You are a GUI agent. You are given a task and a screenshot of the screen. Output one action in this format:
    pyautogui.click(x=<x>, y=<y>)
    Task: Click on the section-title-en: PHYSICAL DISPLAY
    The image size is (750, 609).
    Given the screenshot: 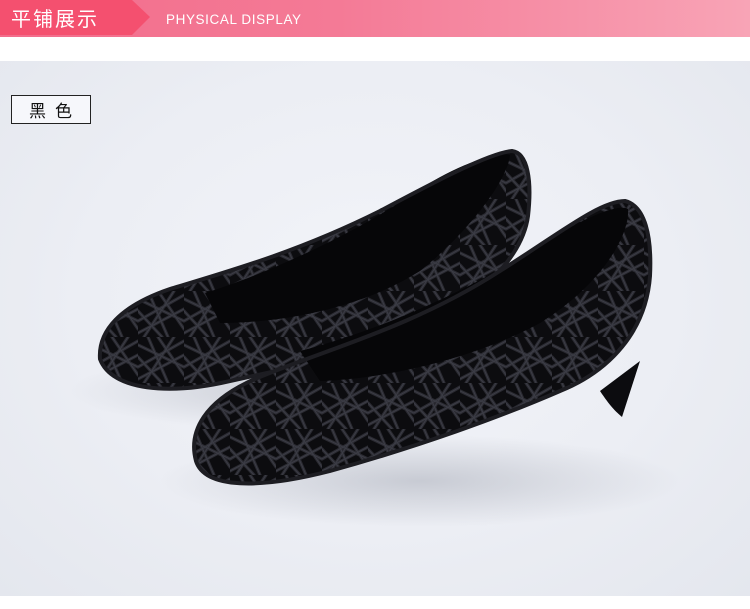 What is the action you would take?
    pyautogui.click(x=234, y=19)
    